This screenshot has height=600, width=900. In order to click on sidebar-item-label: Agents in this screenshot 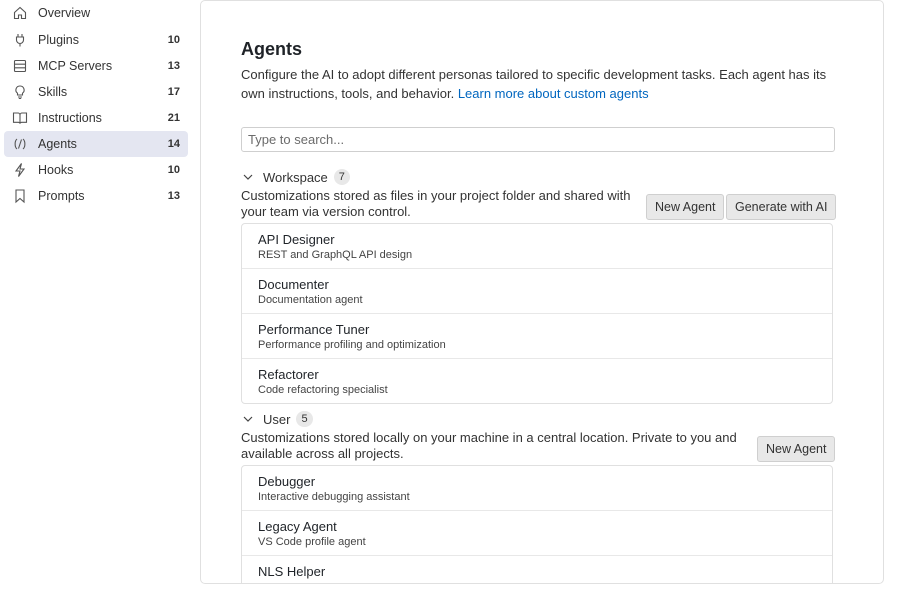, I will do `click(57, 144)`.